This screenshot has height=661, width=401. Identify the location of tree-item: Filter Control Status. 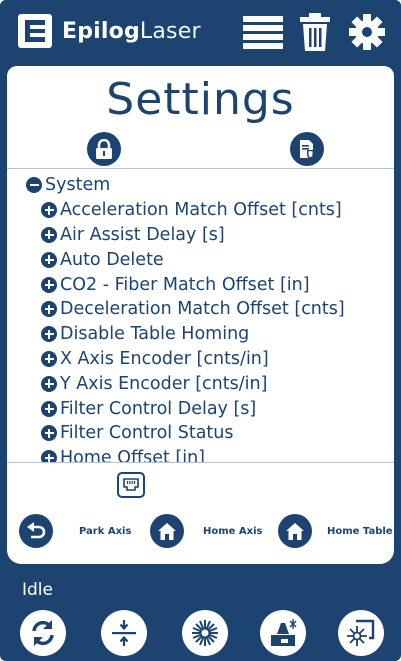
(200, 433).